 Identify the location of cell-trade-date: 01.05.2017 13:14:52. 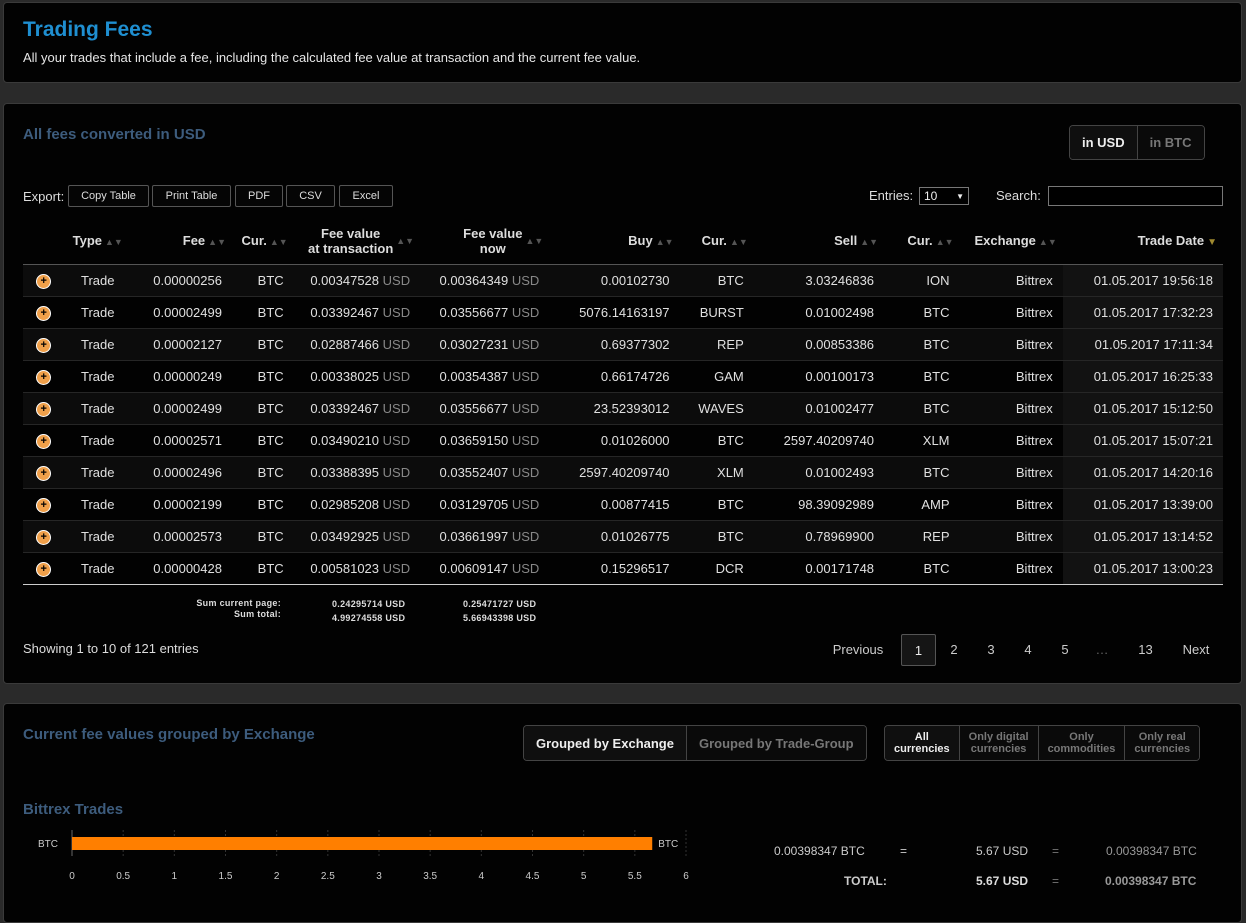
(1142, 536).